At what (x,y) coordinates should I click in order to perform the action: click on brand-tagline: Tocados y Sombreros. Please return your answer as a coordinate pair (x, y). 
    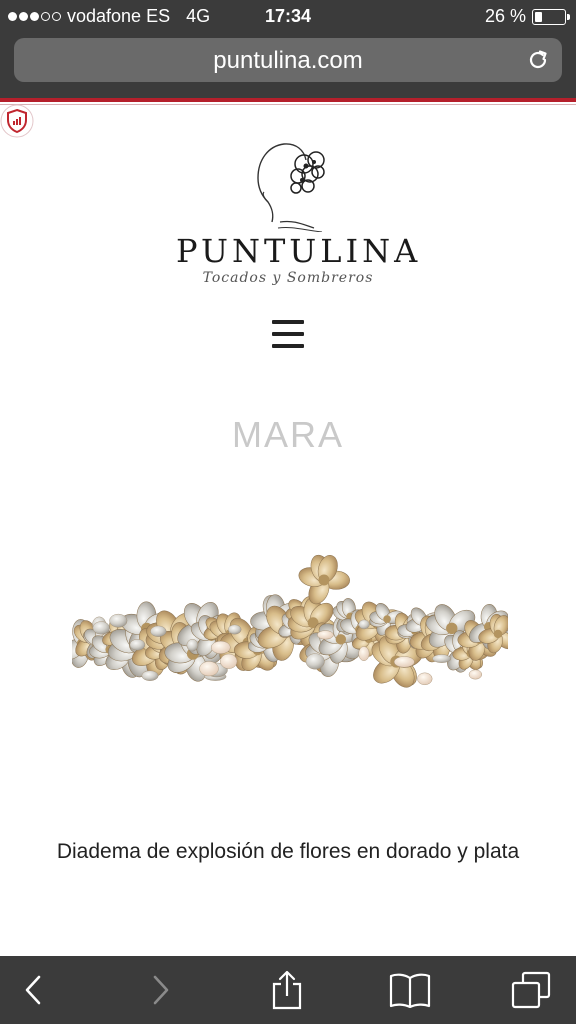
    Looking at the image, I should click on (288, 278).